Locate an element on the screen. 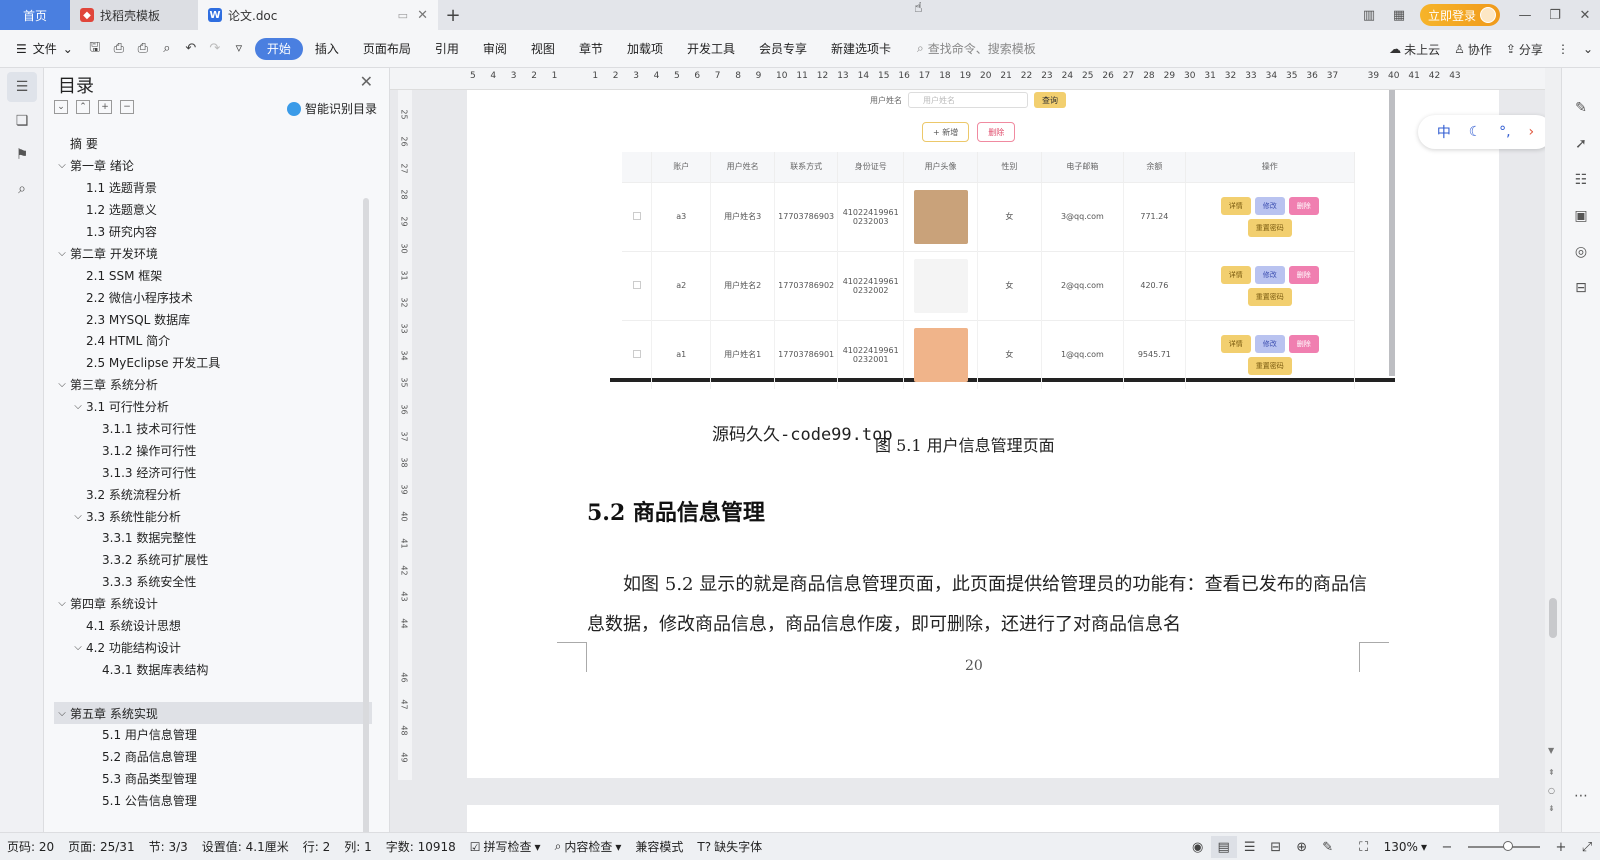  ime-lang: 中 is located at coordinates (1444, 132).